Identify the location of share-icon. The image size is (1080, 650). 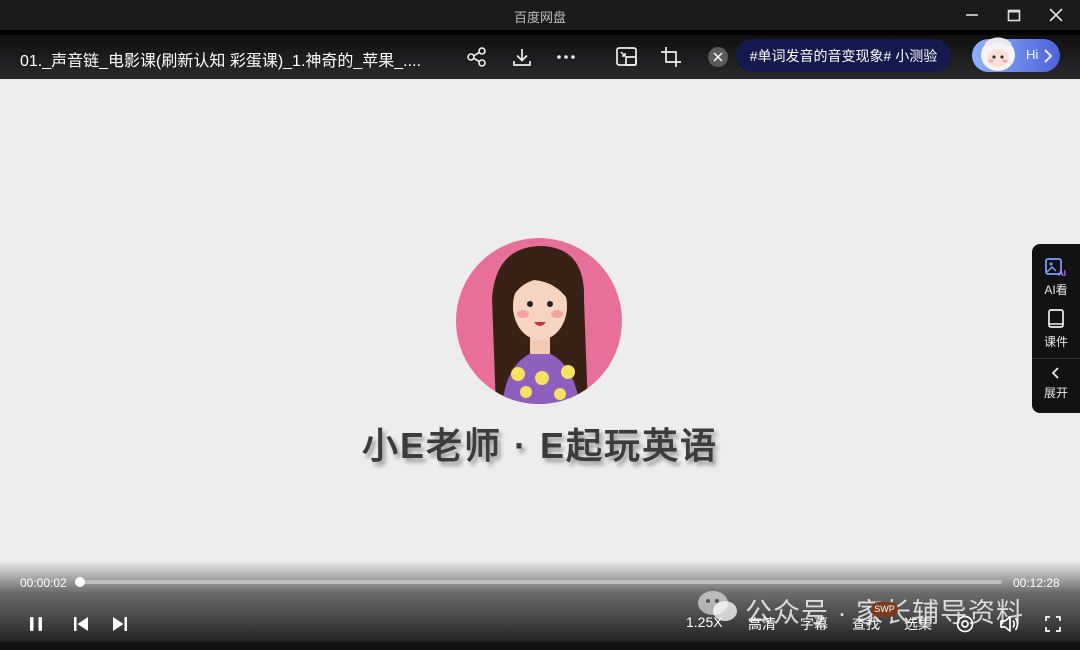
(476, 57).